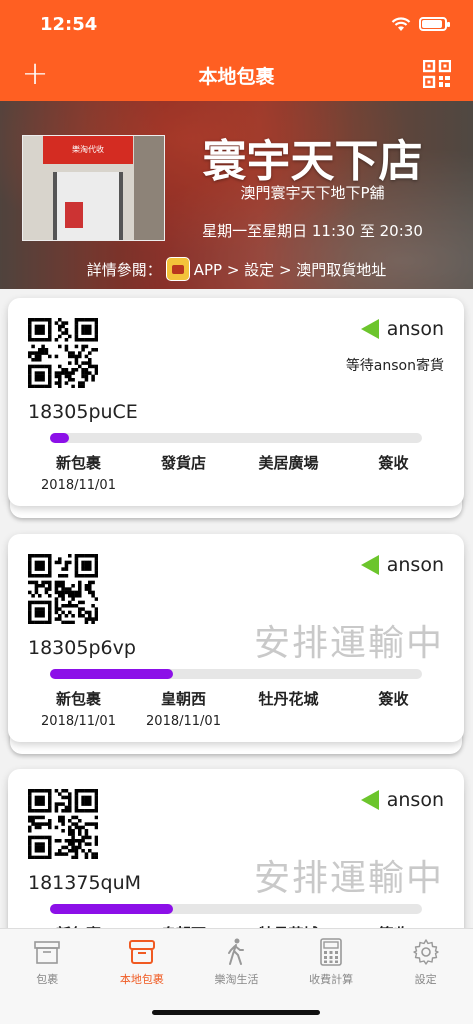 The height and width of the screenshot is (1024, 473). I want to click on status-icons, so click(420, 24).